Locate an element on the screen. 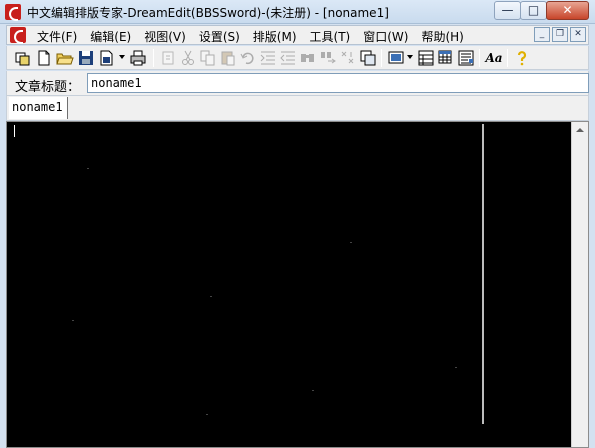  menu-view: 视图(V) is located at coordinates (165, 36).